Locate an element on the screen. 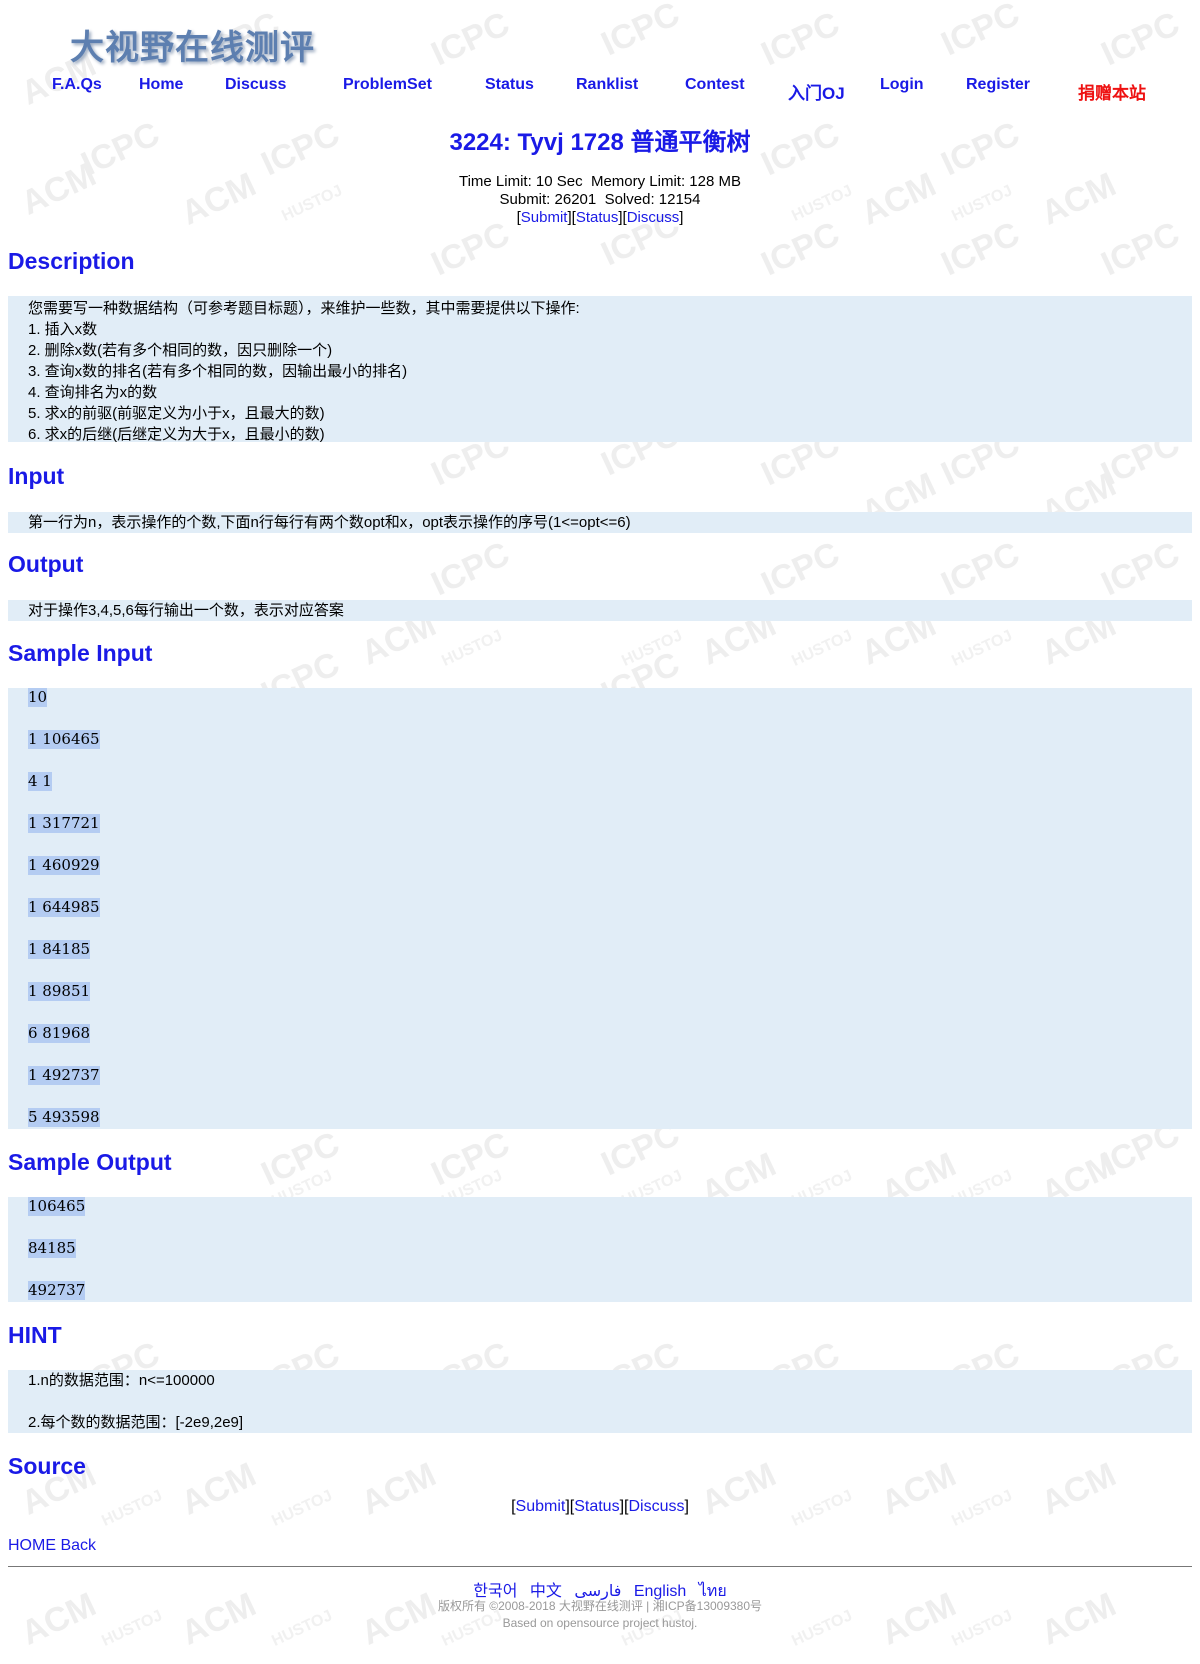  bottom-problem-links: [Submit][Status][Discuss] is located at coordinates (600, 1506).